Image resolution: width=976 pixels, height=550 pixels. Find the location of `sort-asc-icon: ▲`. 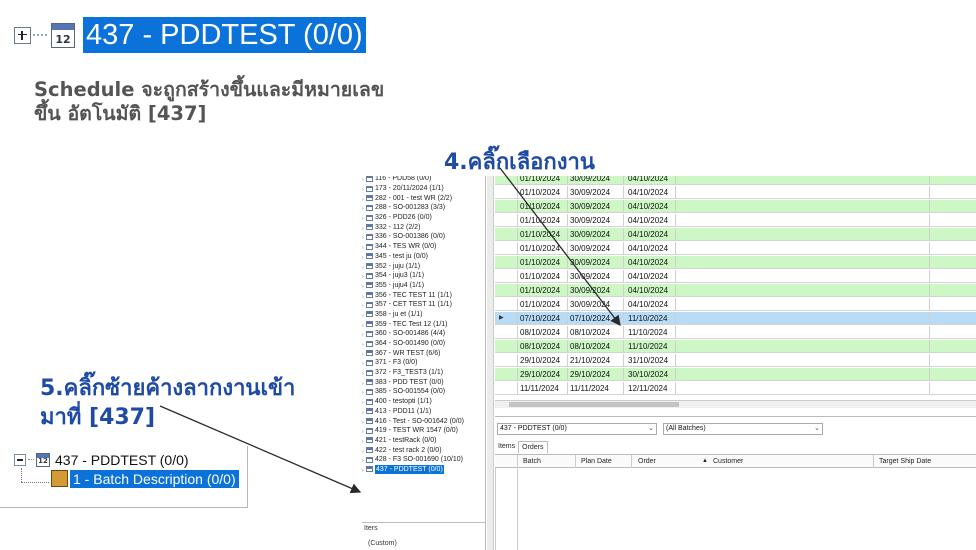

sort-asc-icon: ▲ is located at coordinates (705, 461).